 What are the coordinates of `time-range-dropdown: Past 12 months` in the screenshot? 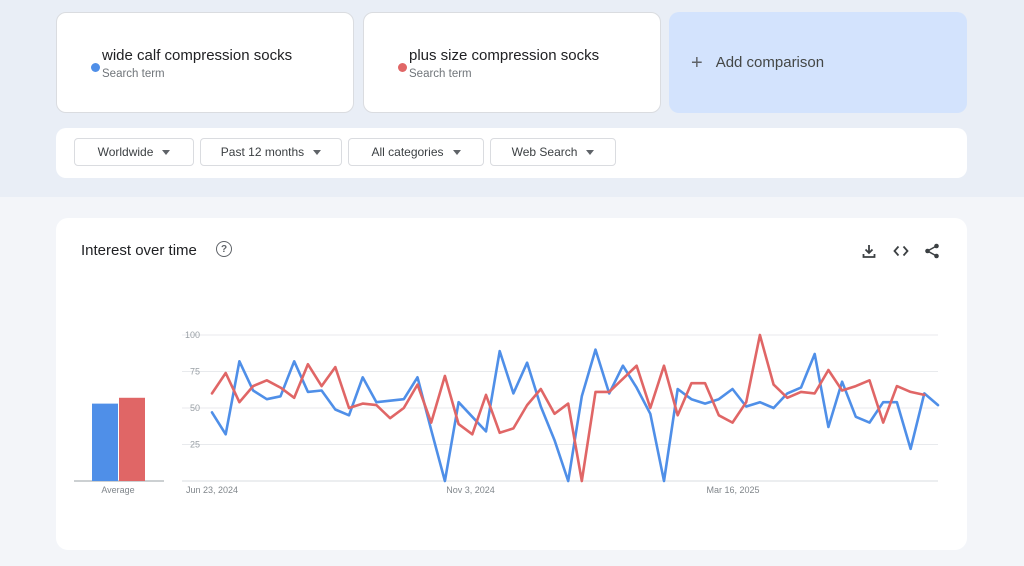 It's located at (271, 152).